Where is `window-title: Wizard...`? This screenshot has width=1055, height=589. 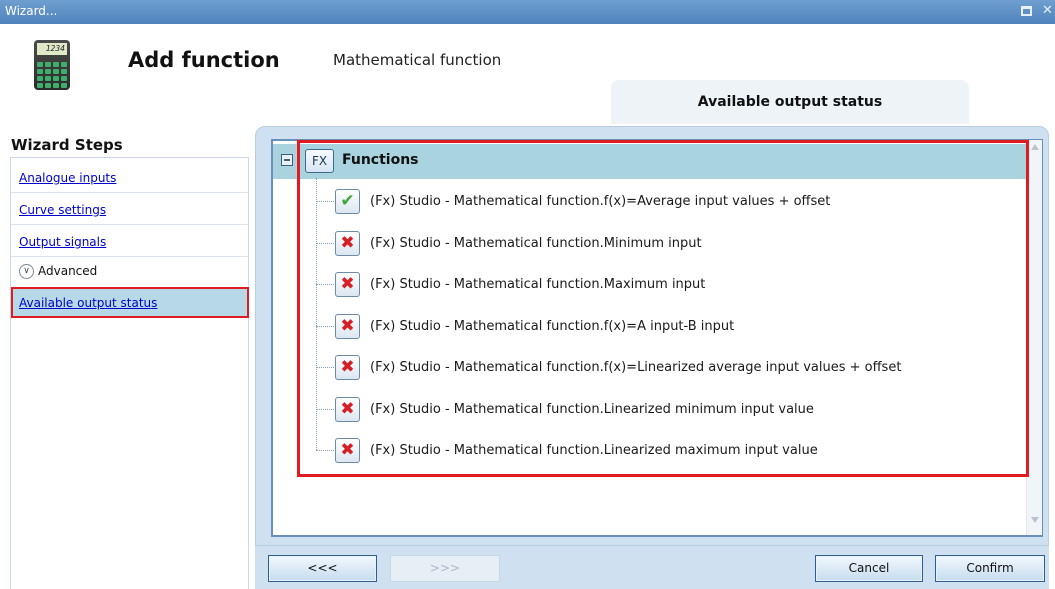 window-title: Wizard... is located at coordinates (31, 11).